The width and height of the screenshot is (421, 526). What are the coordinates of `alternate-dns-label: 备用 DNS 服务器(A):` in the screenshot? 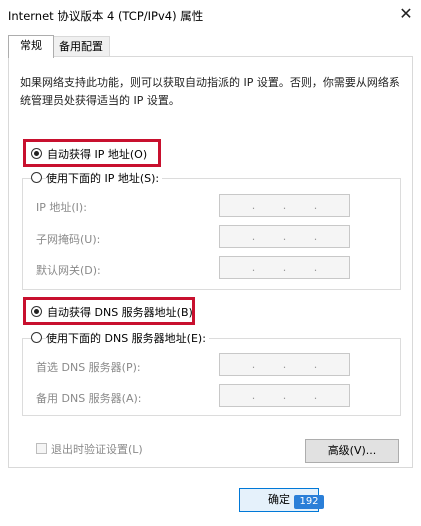 It's located at (89, 398).